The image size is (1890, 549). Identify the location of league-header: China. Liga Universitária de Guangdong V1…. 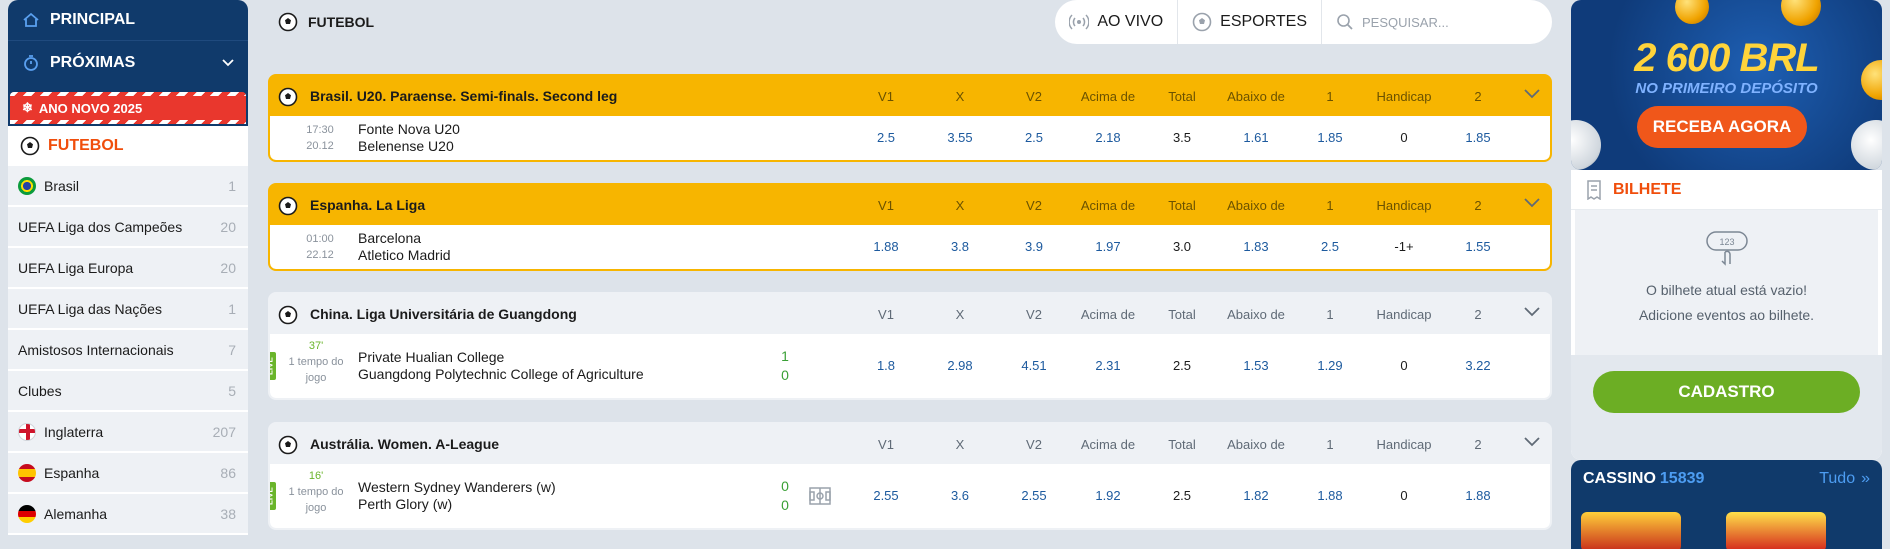
(910, 314).